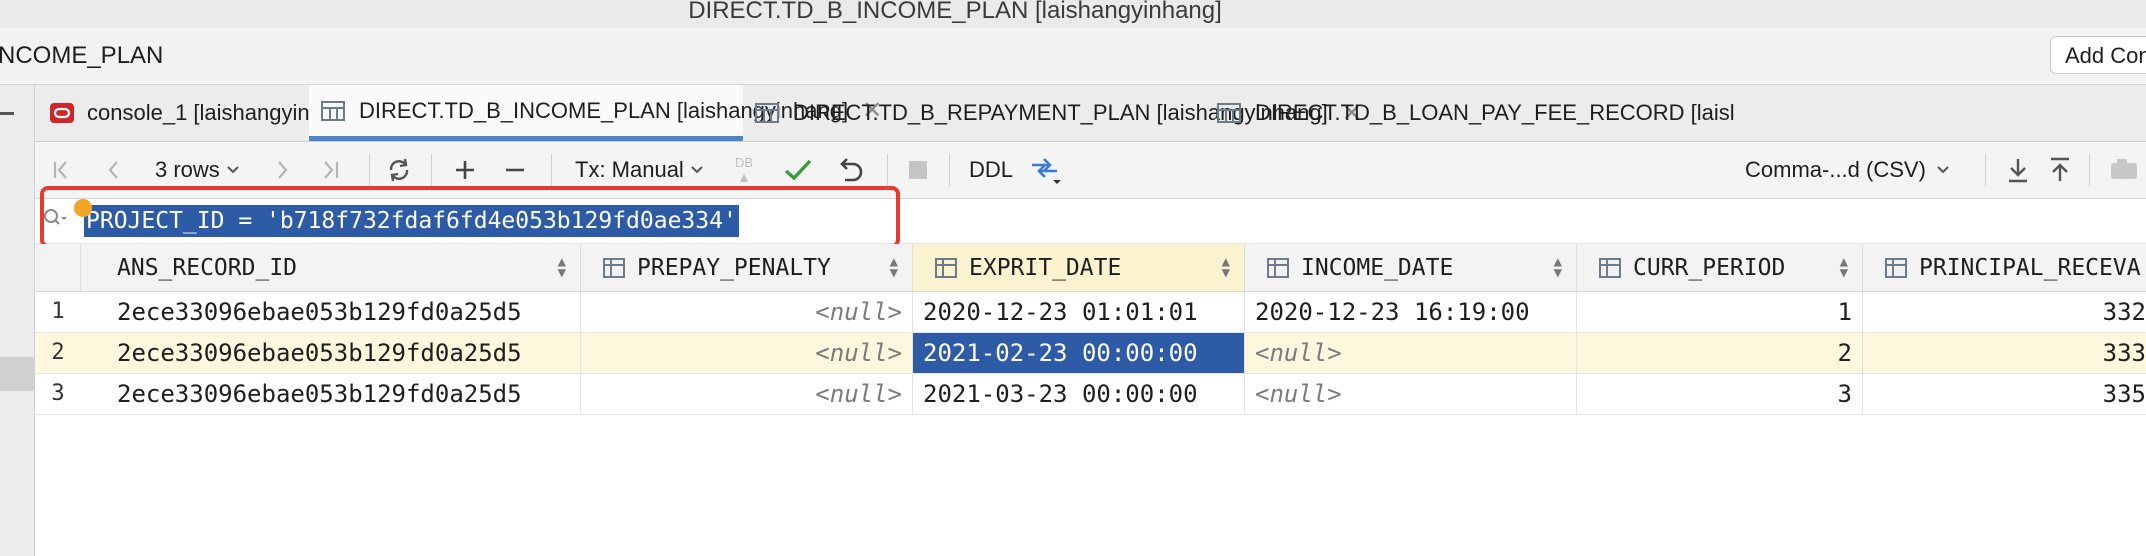 The image size is (2146, 556). Describe the element at coordinates (1411, 312) in the screenshot. I see `table-cell: 2020-12-23 16:19:00` at that location.